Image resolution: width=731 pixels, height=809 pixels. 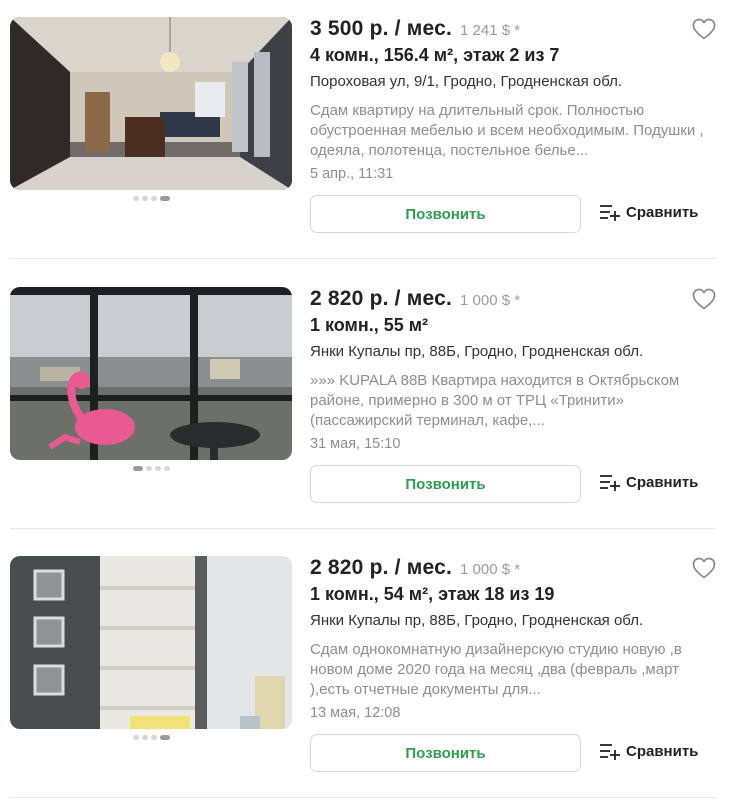 I want to click on listing-photo-interior, so click(x=151, y=103).